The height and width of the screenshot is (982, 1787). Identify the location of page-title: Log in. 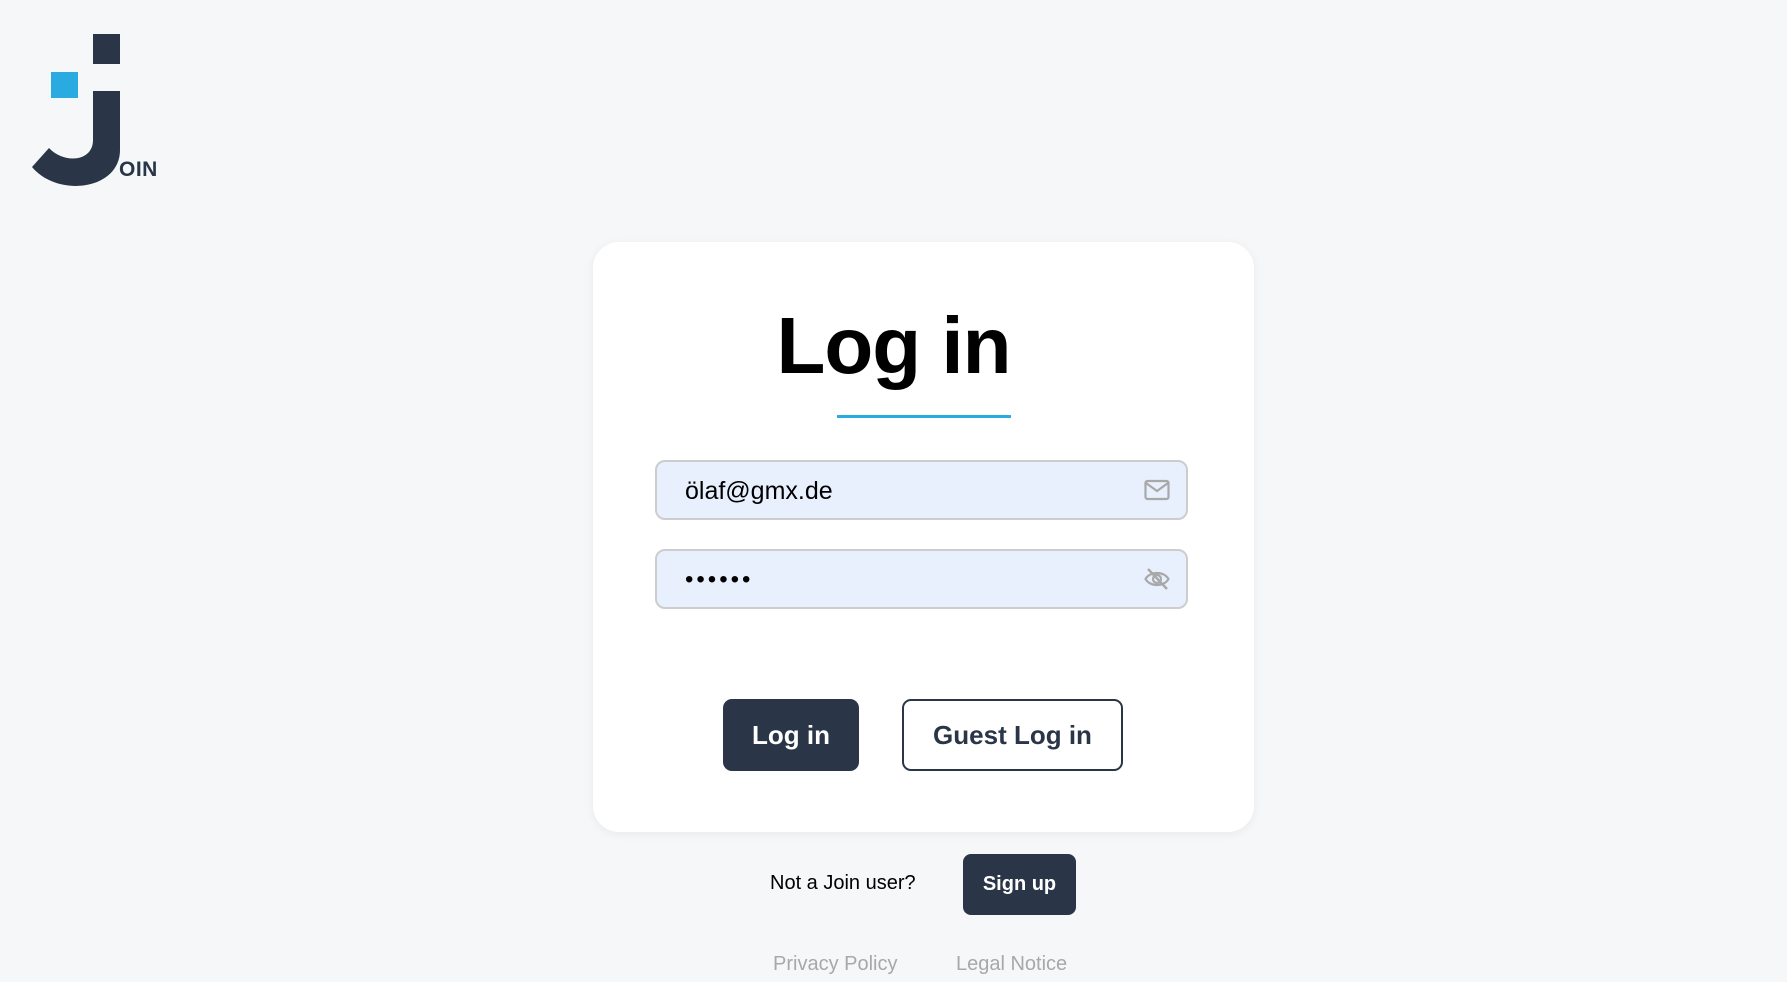
(894, 345).